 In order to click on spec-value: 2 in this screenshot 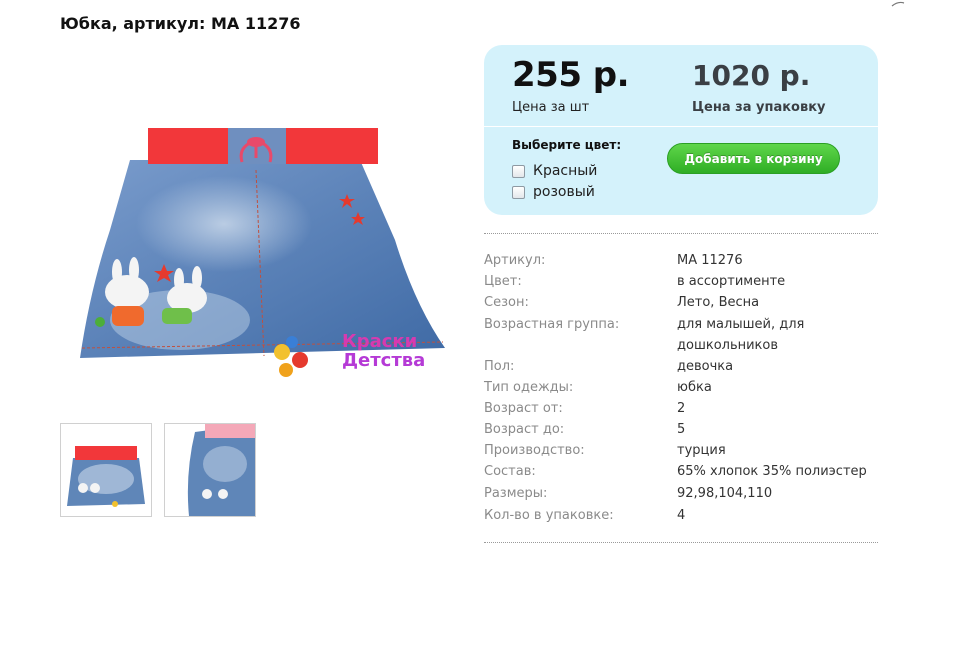, I will do `click(681, 408)`.